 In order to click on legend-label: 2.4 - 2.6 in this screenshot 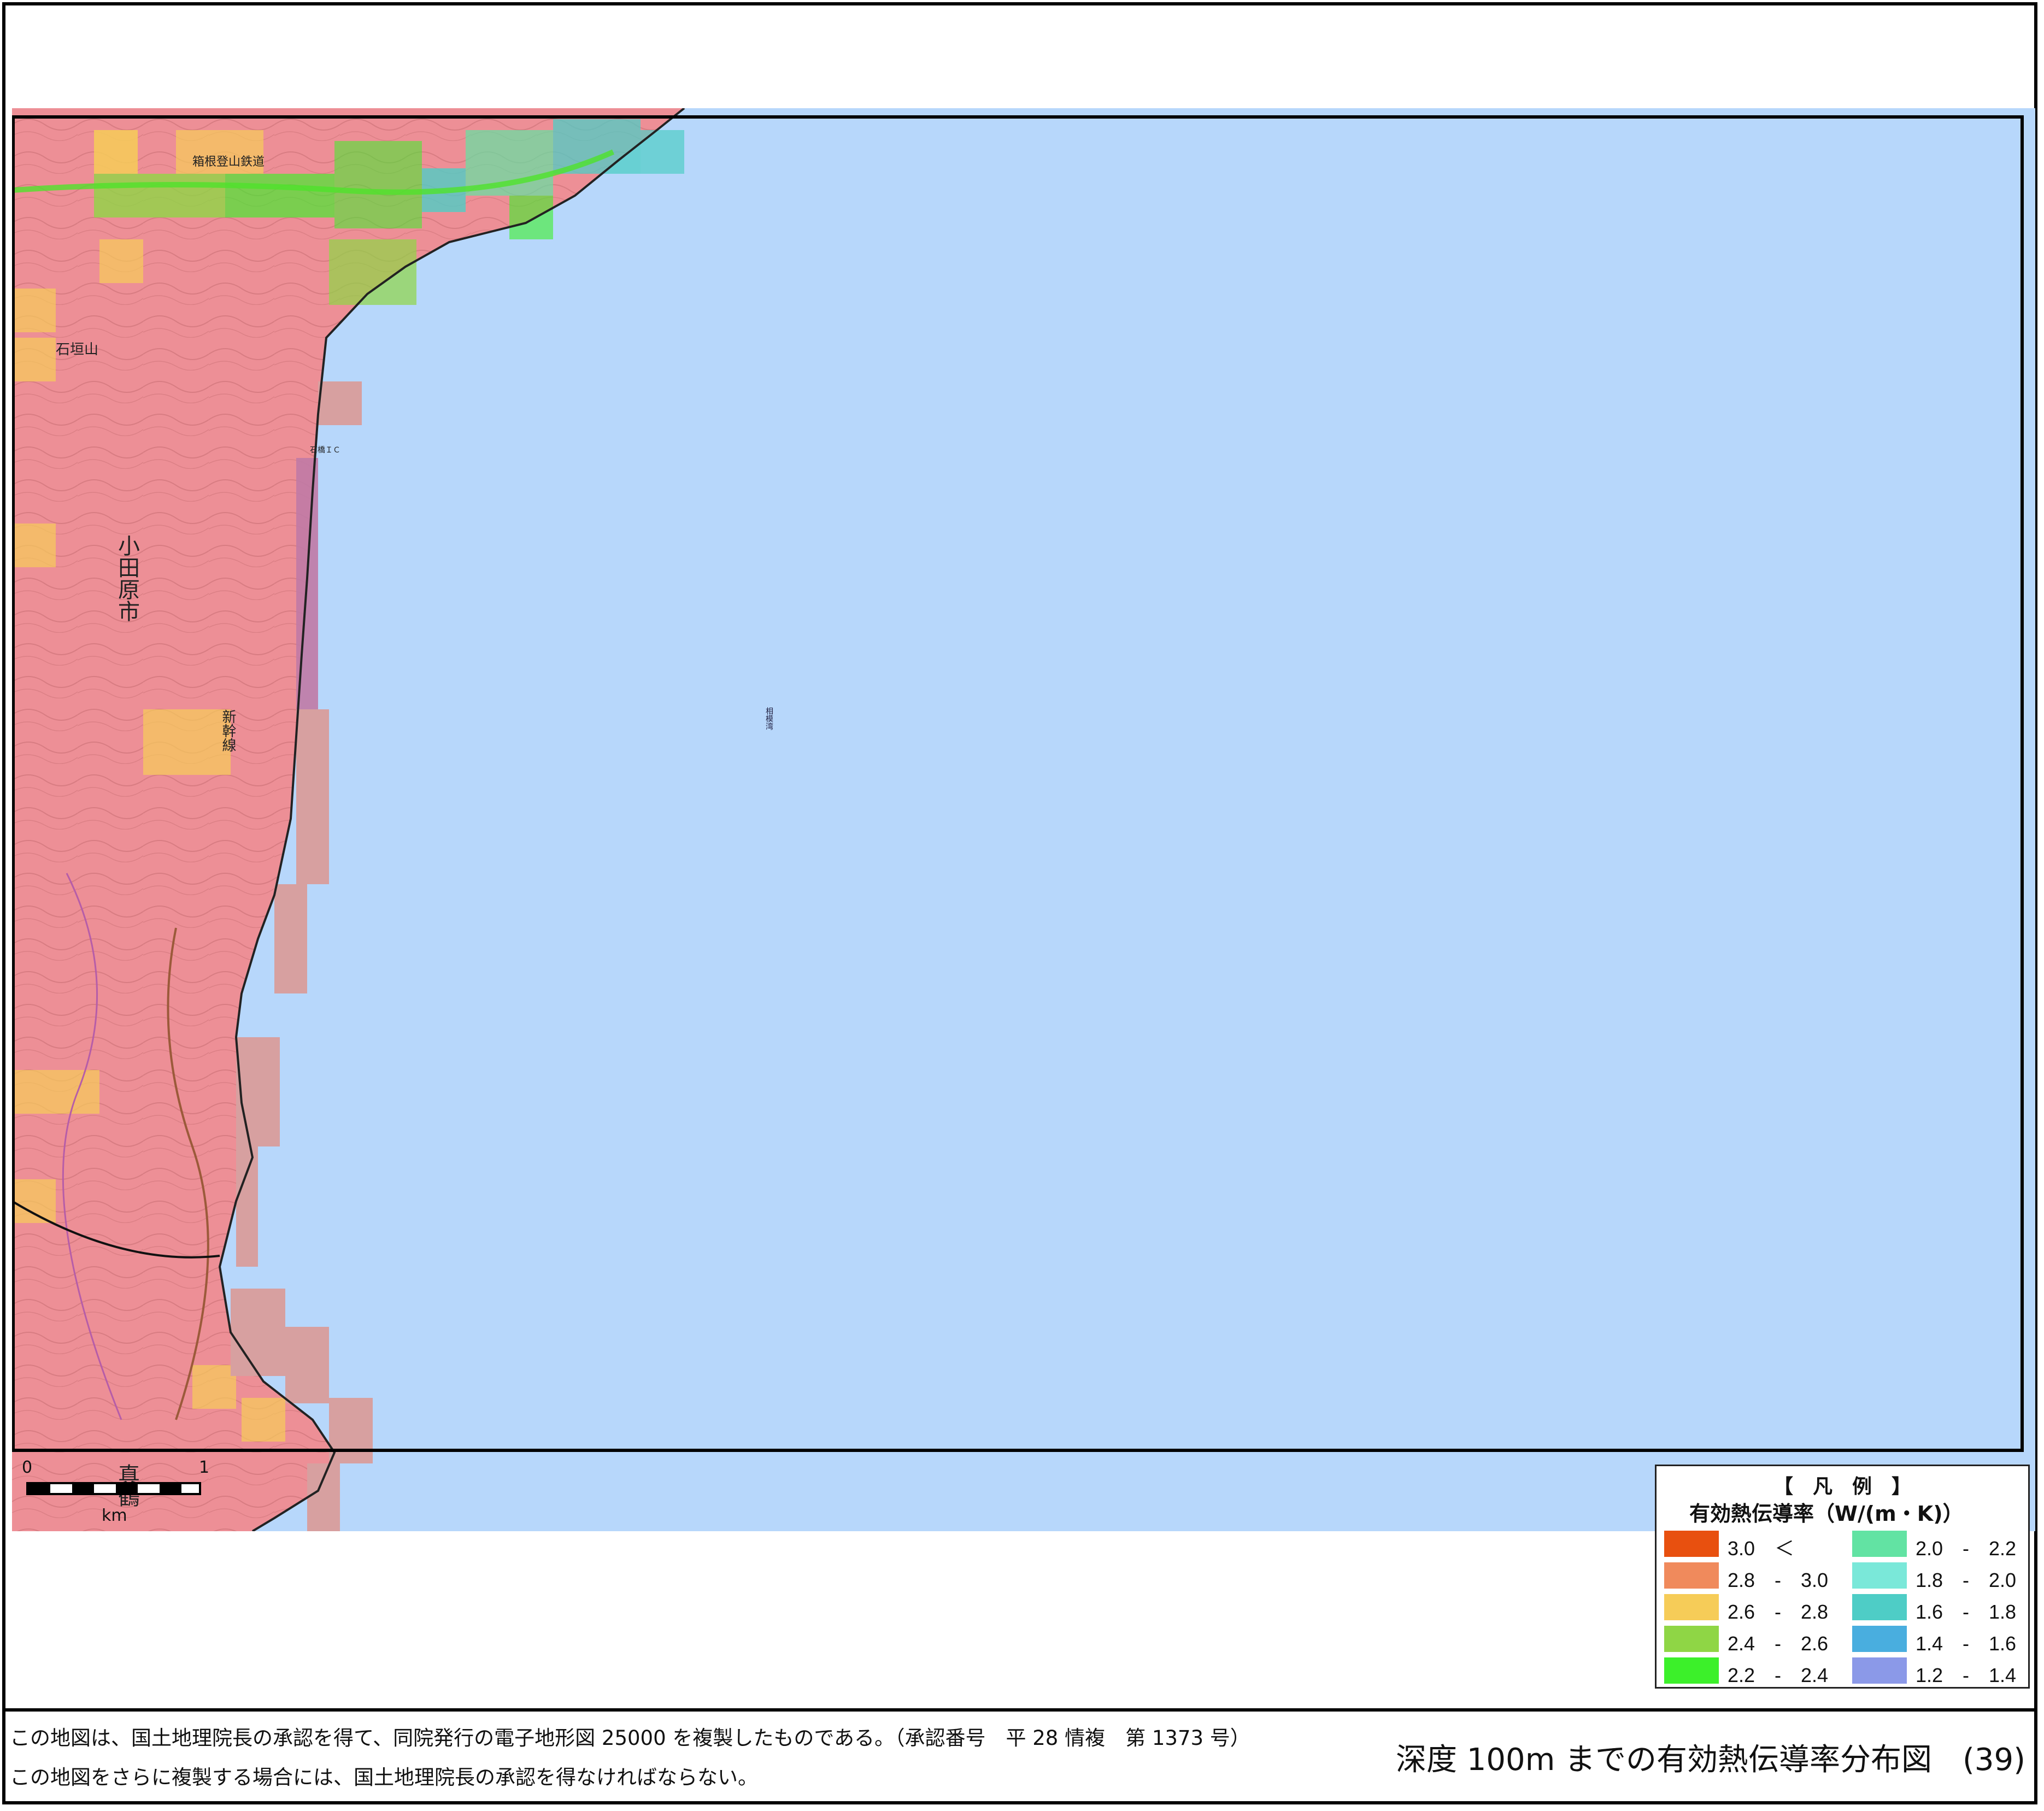, I will do `click(1778, 1643)`.